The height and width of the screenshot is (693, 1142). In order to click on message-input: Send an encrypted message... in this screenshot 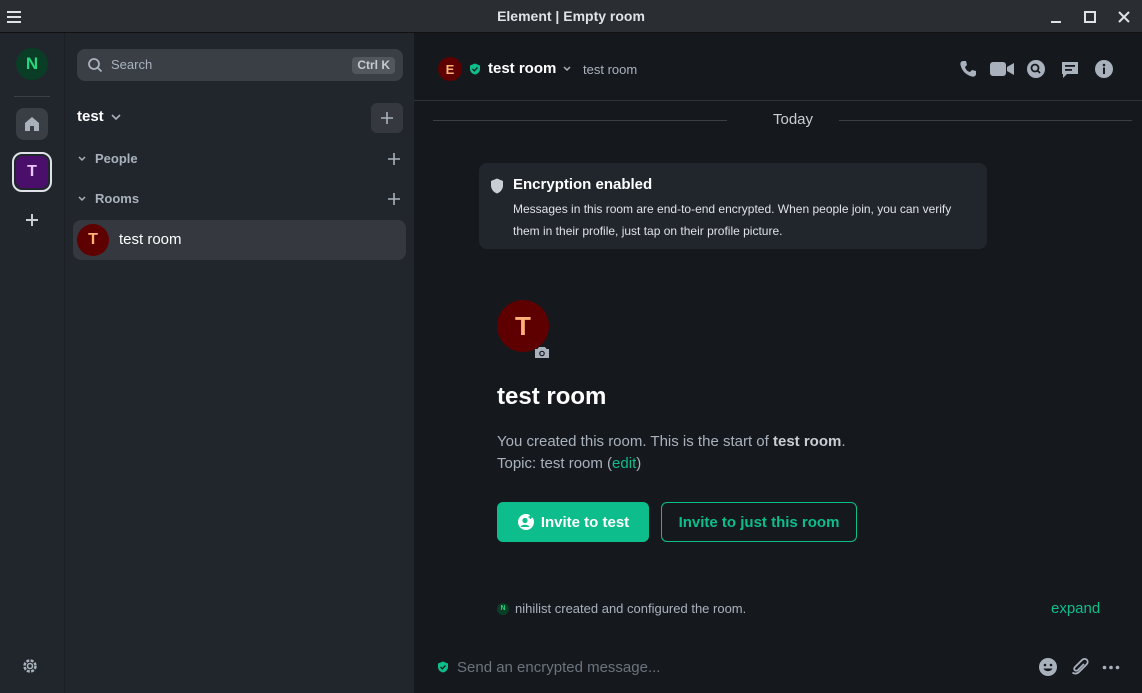, I will do `click(558, 667)`.